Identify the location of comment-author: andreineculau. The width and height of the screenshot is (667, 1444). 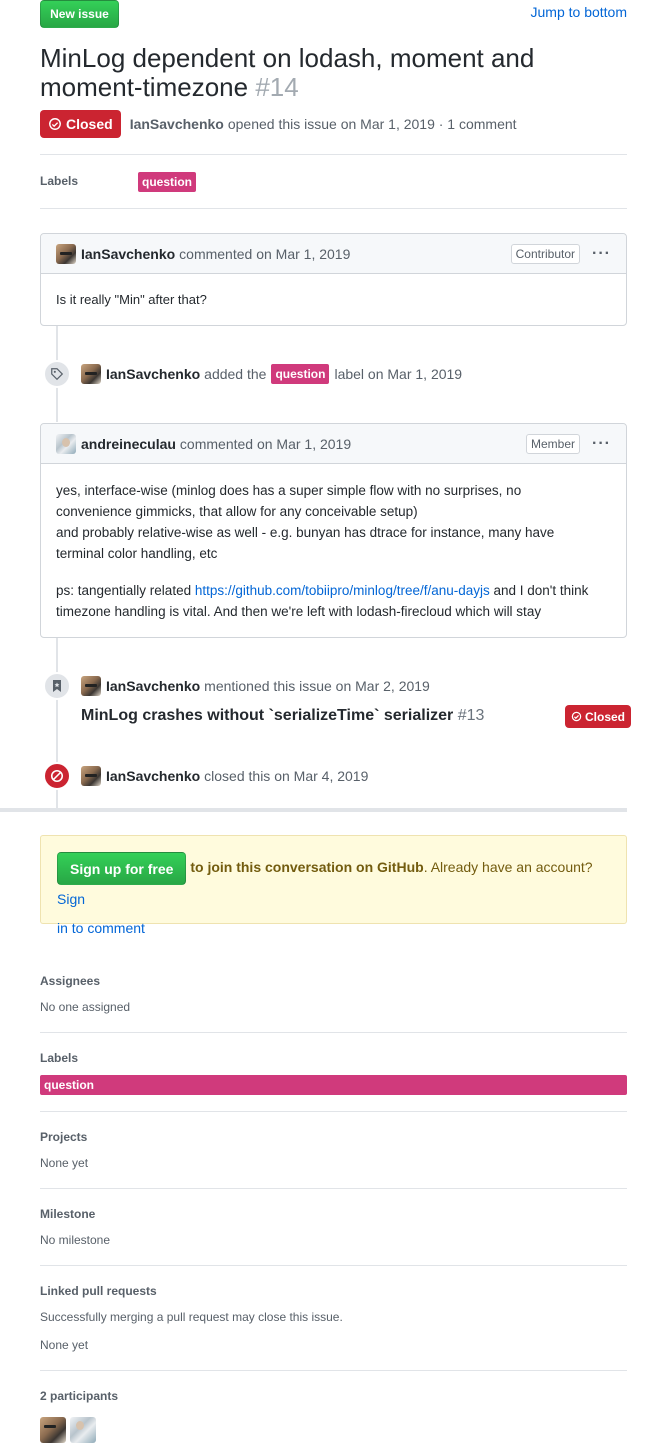
(128, 444).